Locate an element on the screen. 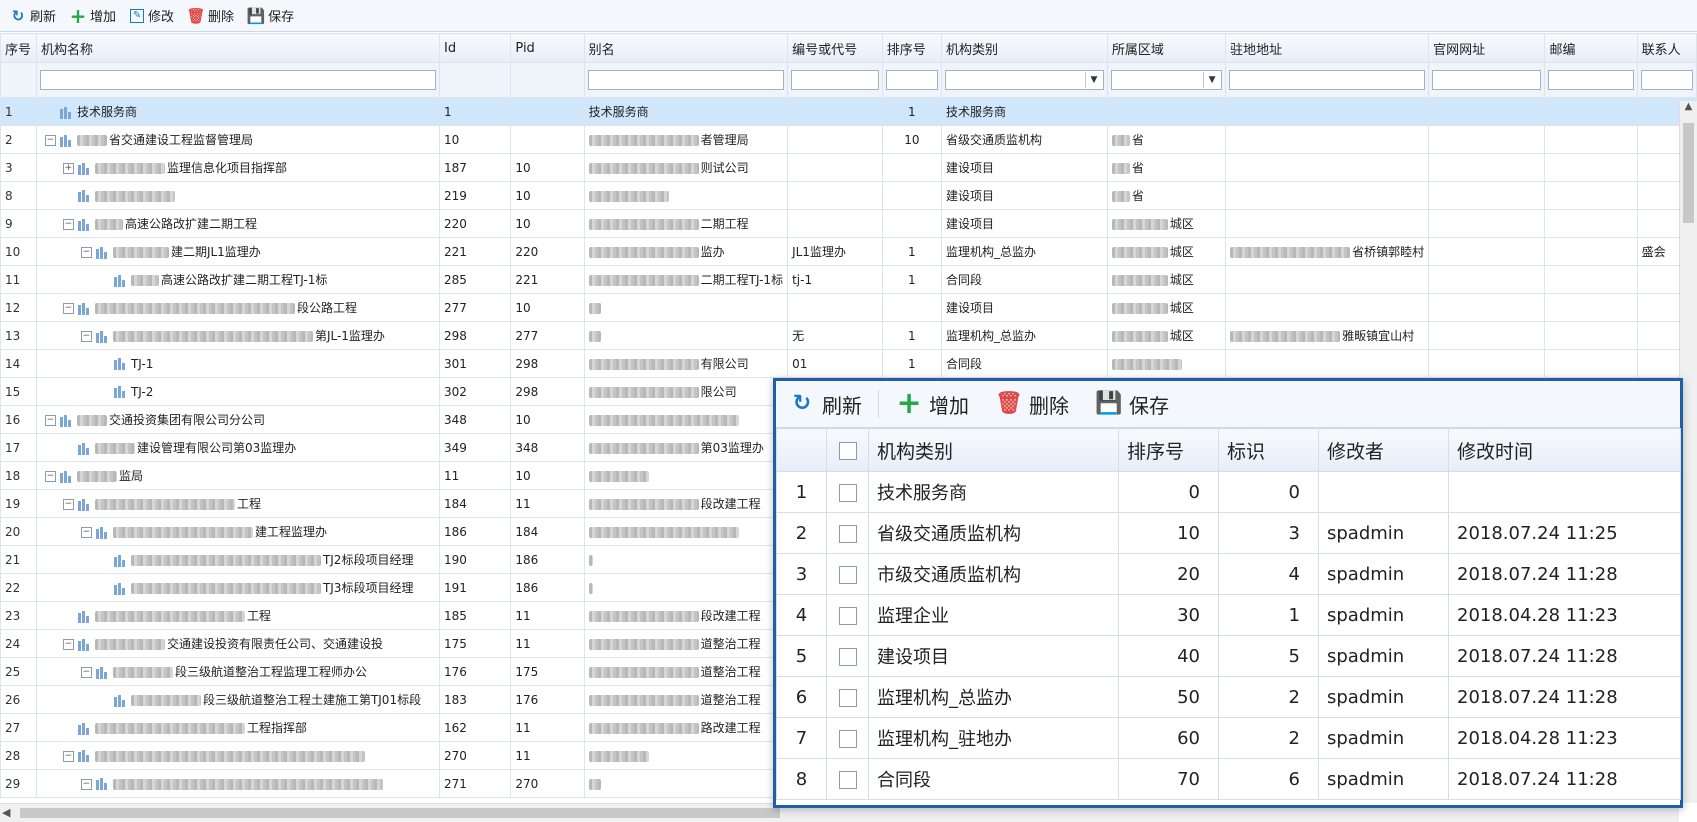 This screenshot has height=822, width=1697. category-filter-select: ▼ is located at coordinates (1024, 80).